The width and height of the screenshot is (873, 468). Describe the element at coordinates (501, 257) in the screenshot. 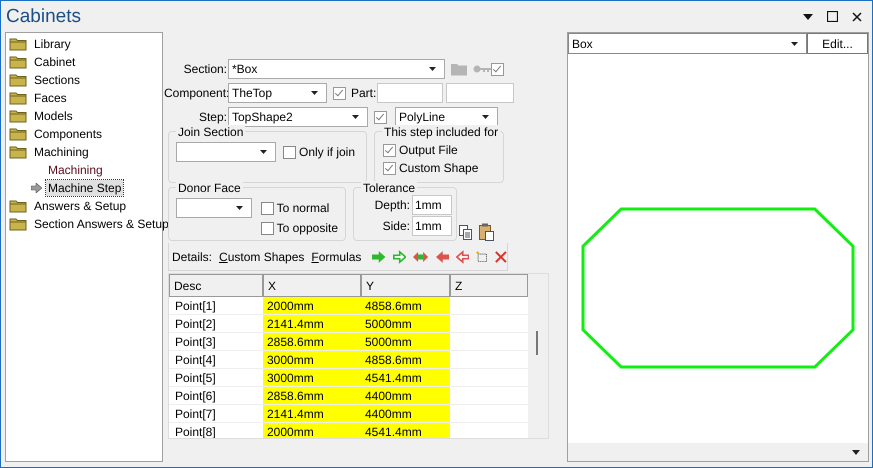

I see `delete-icon` at that location.